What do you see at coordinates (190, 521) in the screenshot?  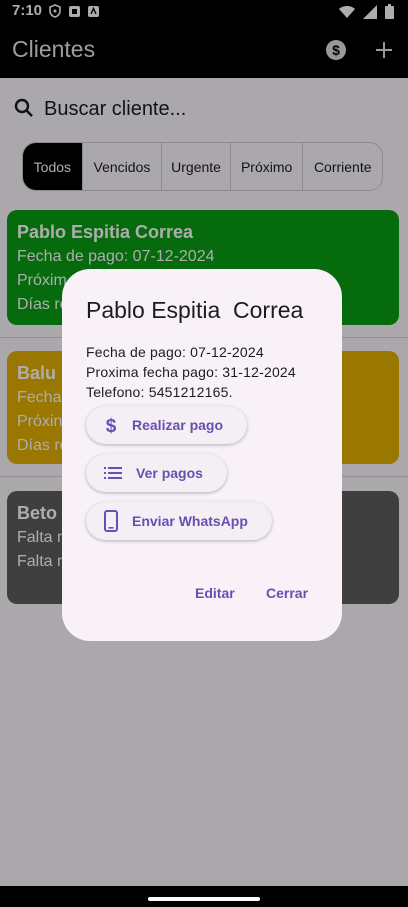 I see `send-whatsapp-label: Enviar WhatsApp` at bounding box center [190, 521].